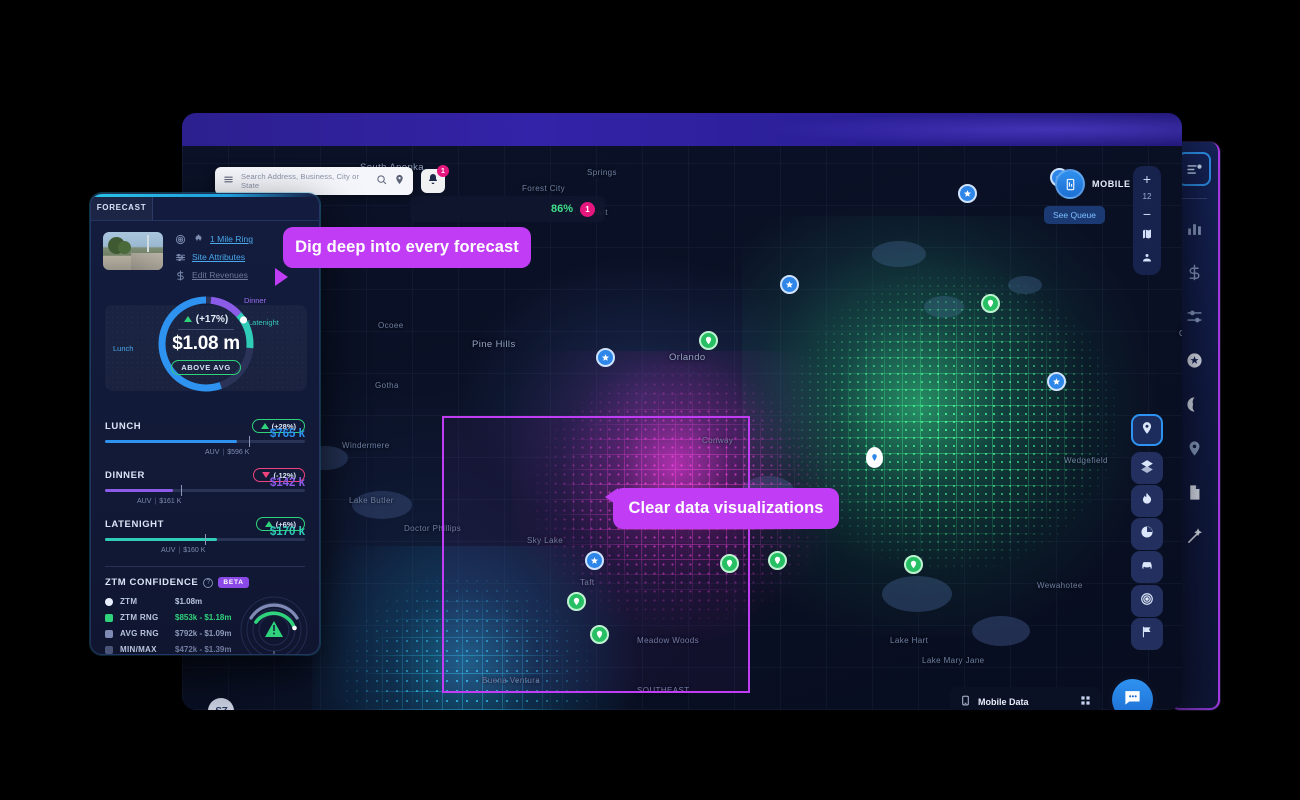 This screenshot has height=800, width=1300. What do you see at coordinates (587, 209) in the screenshot?
I see `score-badge: 1` at bounding box center [587, 209].